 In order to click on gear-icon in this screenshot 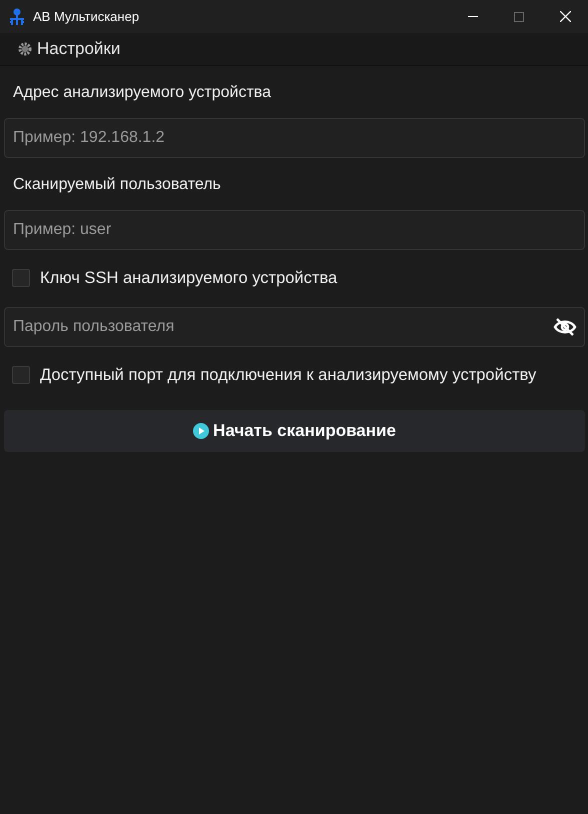, I will do `click(25, 49)`.